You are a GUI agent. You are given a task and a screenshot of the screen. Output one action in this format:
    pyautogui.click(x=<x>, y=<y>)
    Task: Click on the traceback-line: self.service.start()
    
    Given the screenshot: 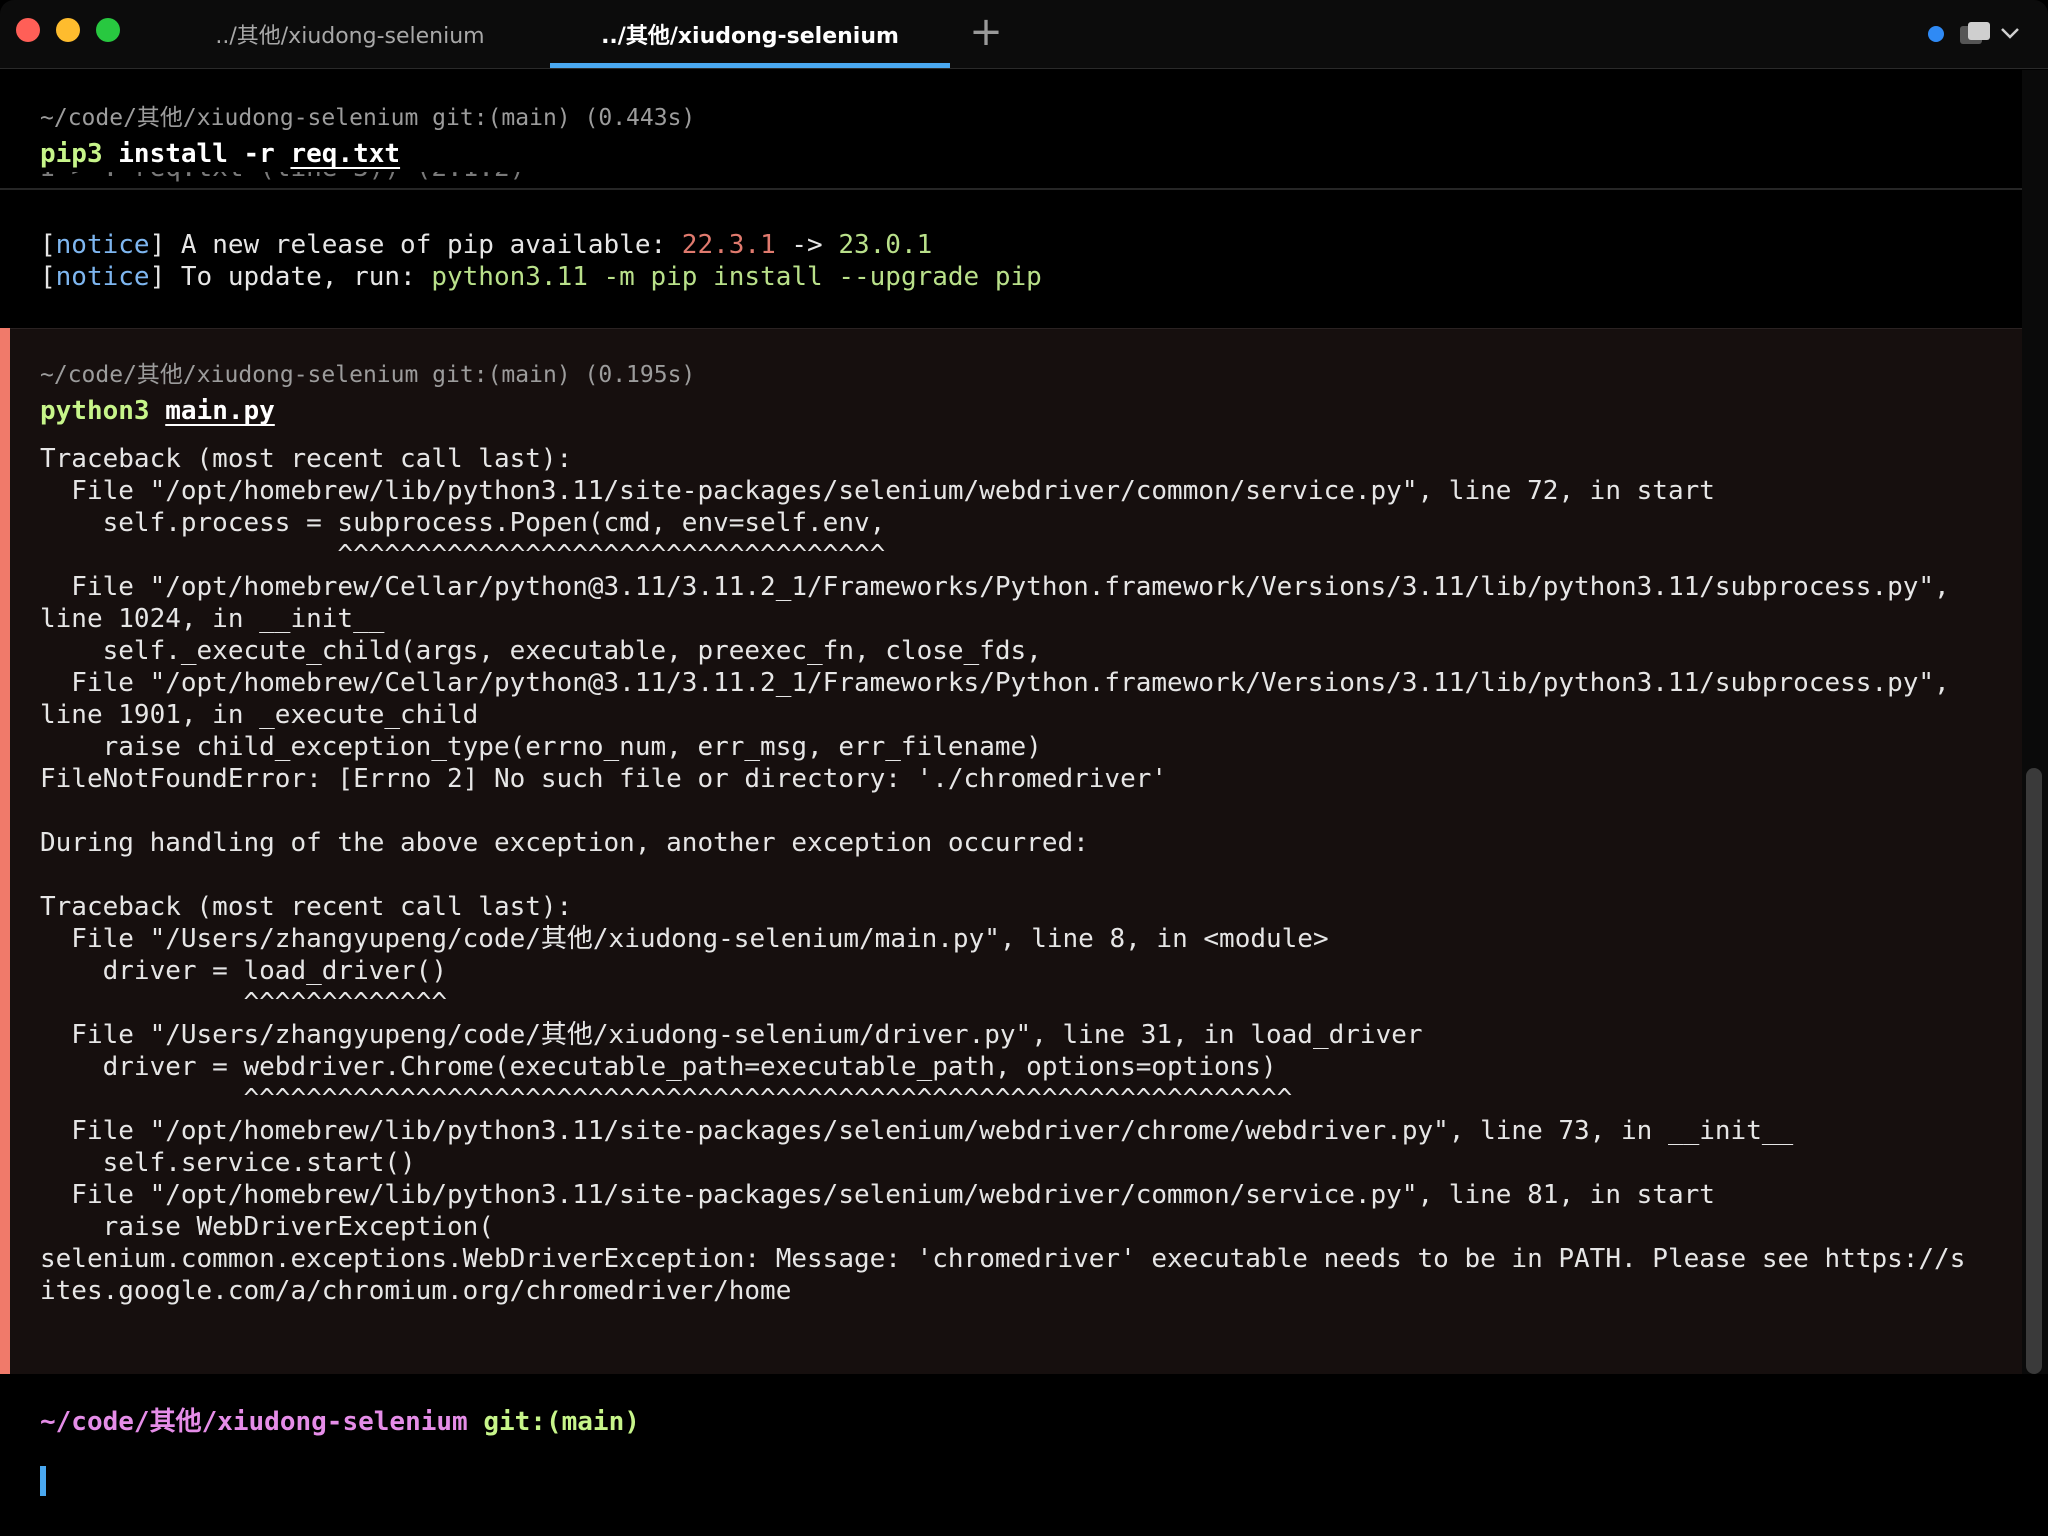 What is the action you would take?
    pyautogui.click(x=228, y=1163)
    